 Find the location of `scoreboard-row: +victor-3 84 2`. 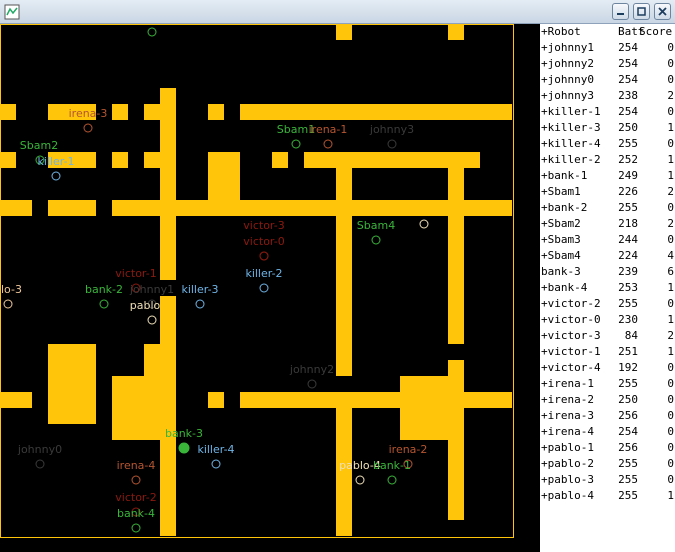

scoreboard-row: +victor-3 84 2 is located at coordinates (607, 336).